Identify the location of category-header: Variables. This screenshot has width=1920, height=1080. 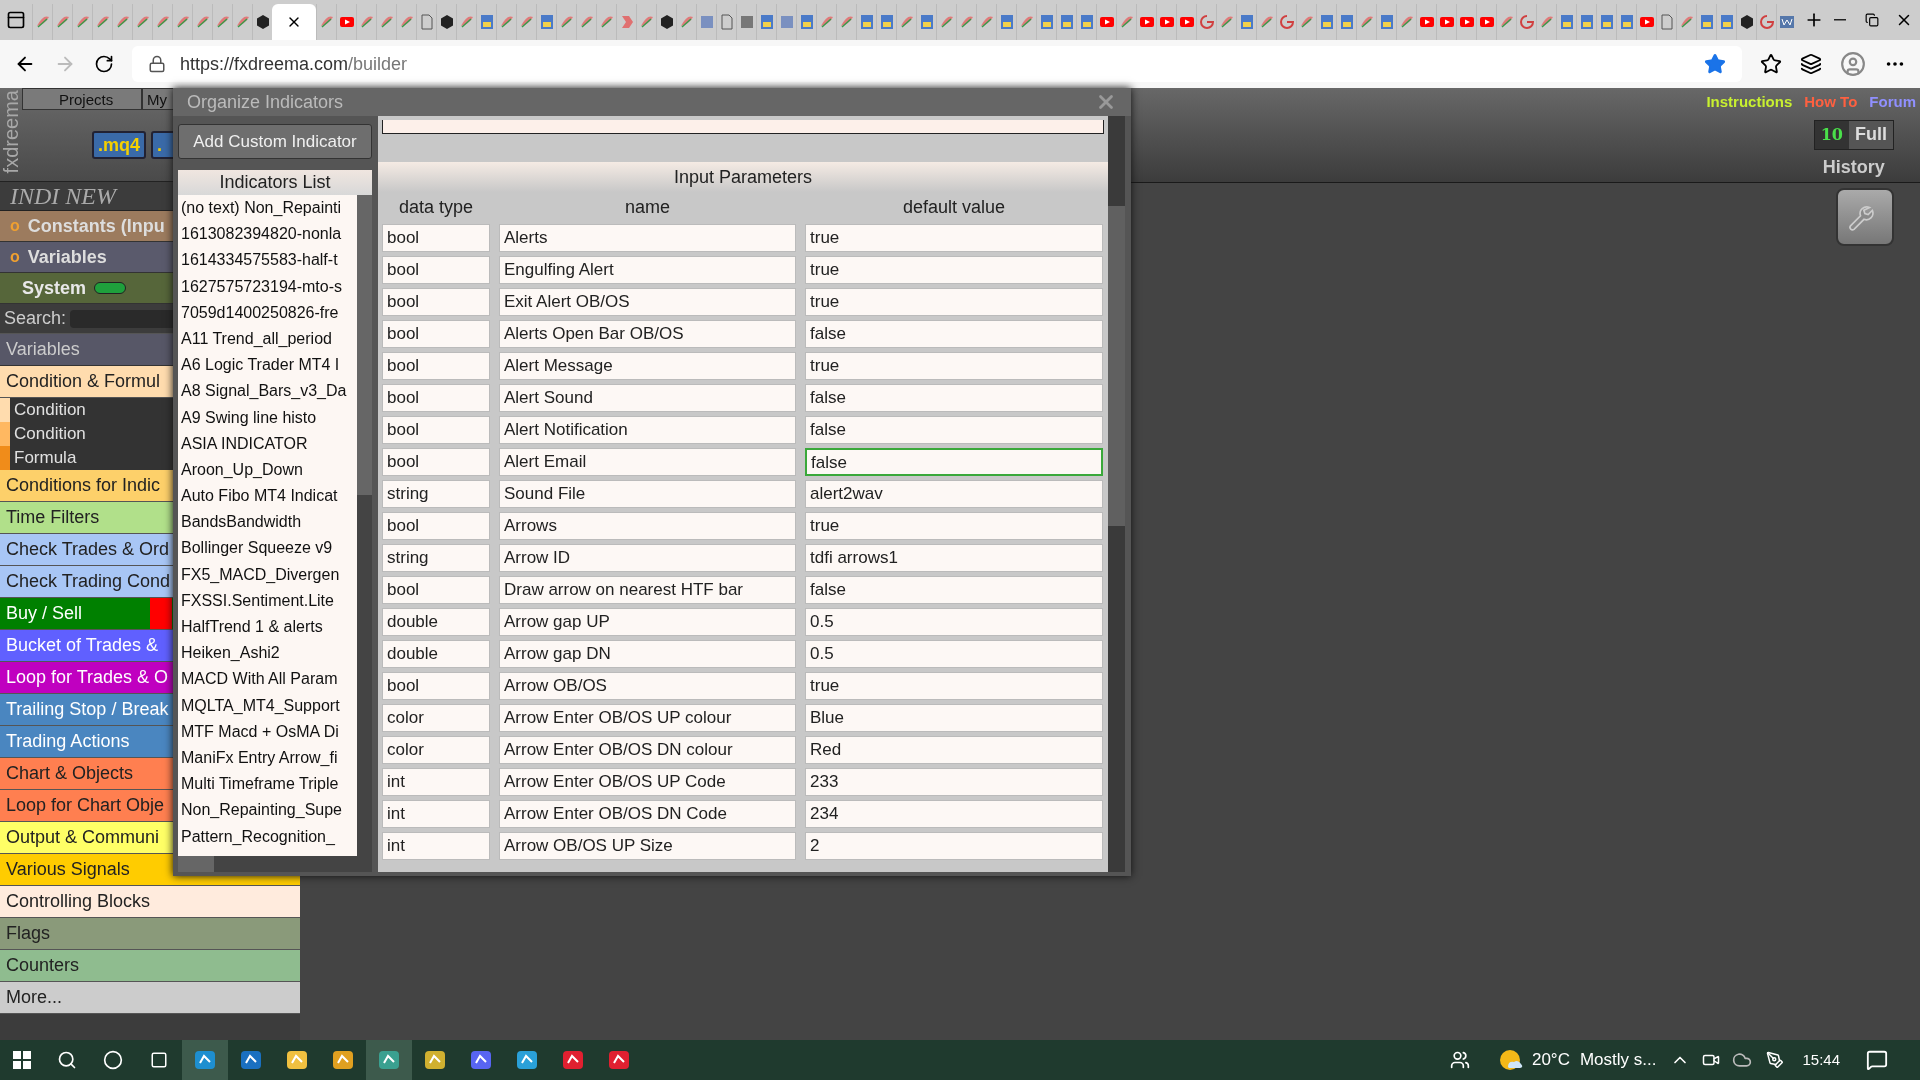
(43, 349).